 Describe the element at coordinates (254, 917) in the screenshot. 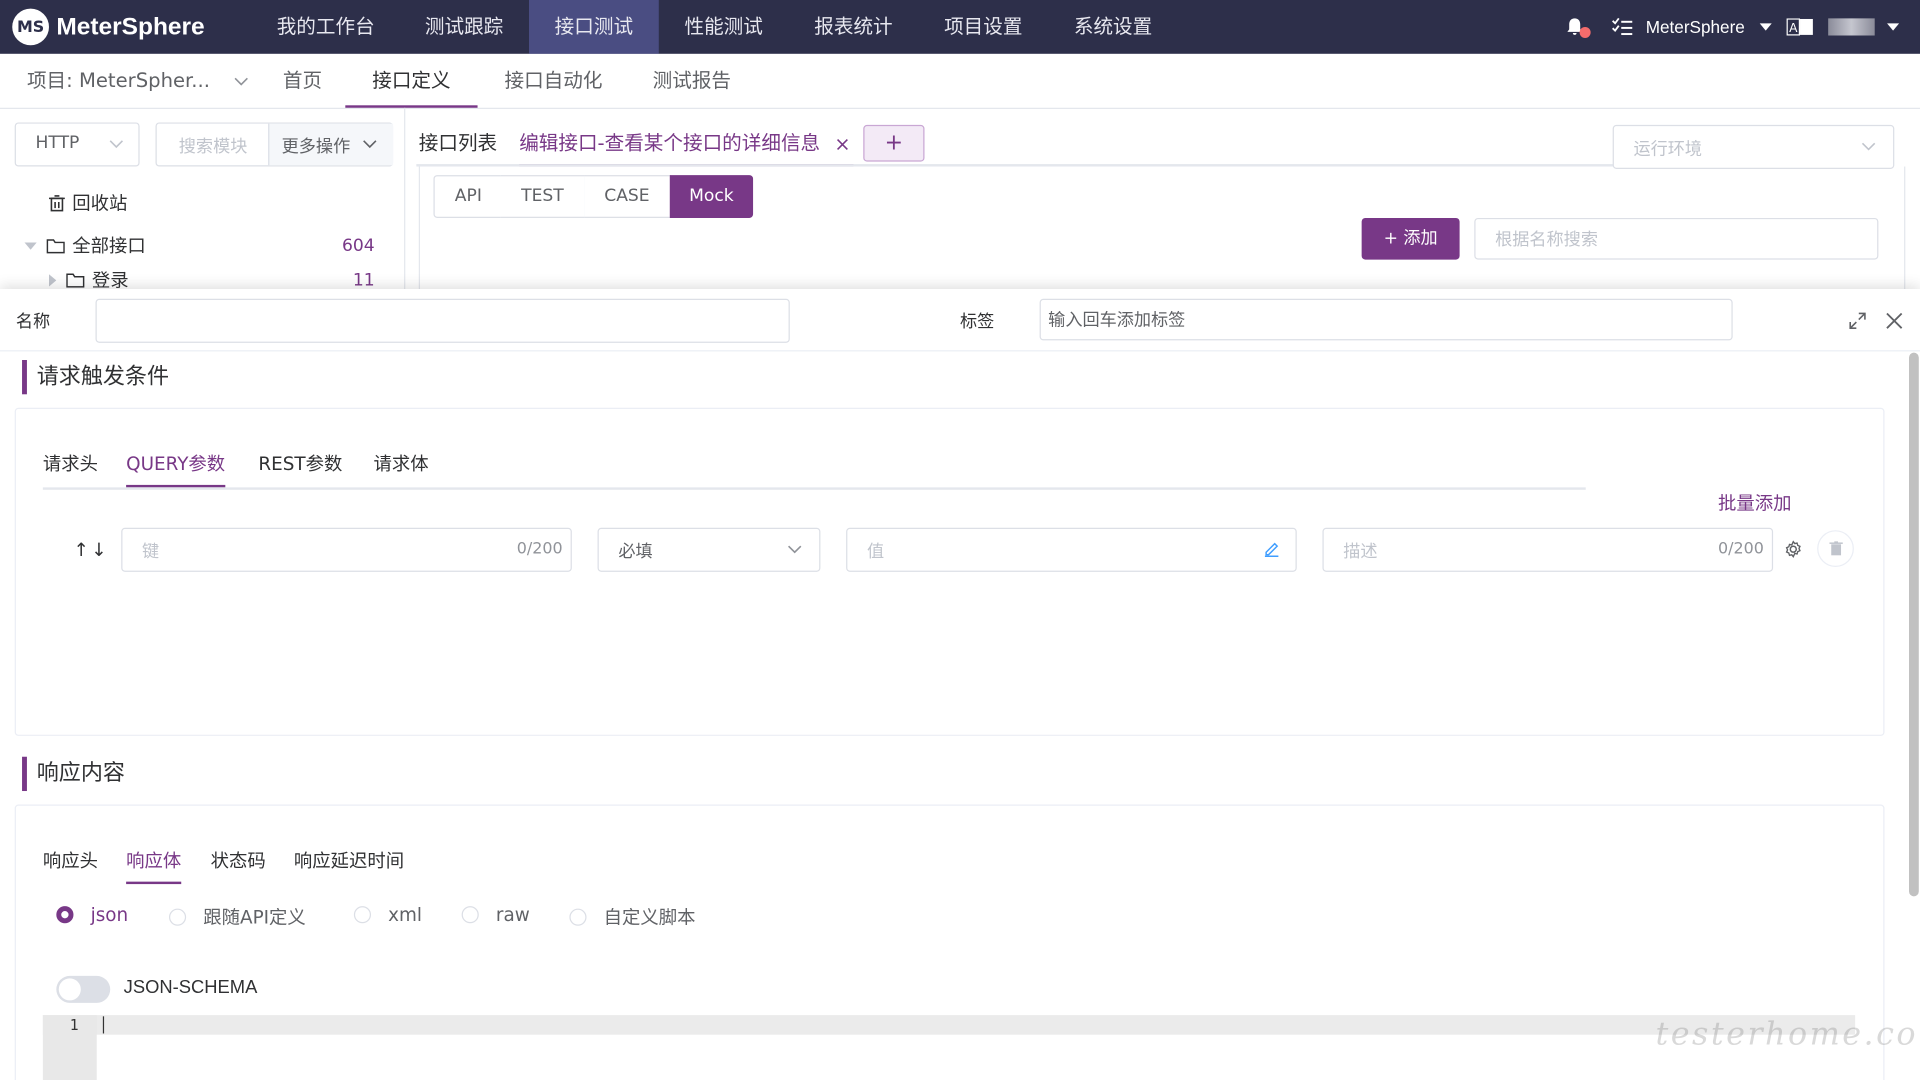

I see `radio-follow-api-label: 跟随API定义` at that location.